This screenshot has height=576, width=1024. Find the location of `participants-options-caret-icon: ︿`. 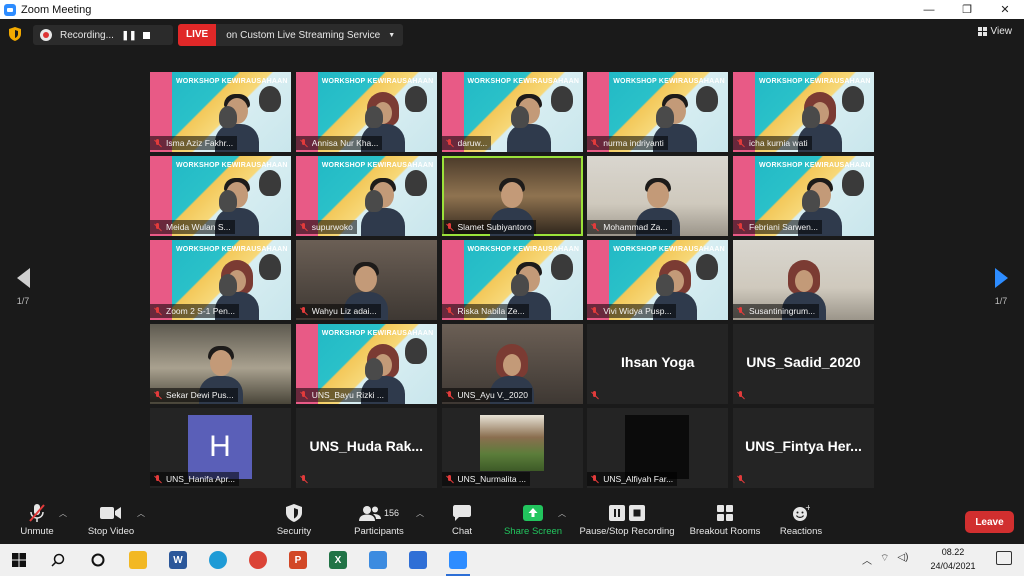

participants-options-caret-icon: ︿ is located at coordinates (420, 513).